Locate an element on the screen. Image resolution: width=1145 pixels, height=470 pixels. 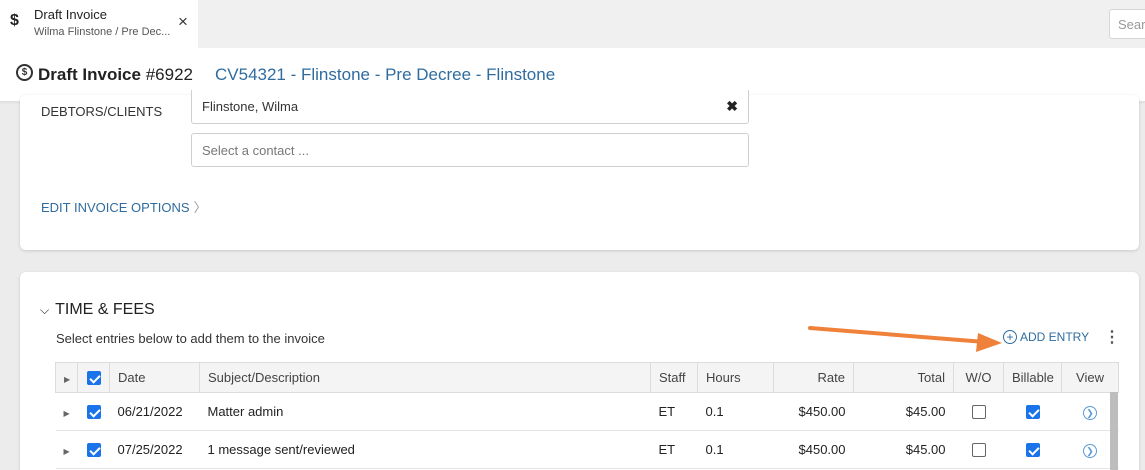
page-title-prefix: Draft Invoice is located at coordinates (92, 74).